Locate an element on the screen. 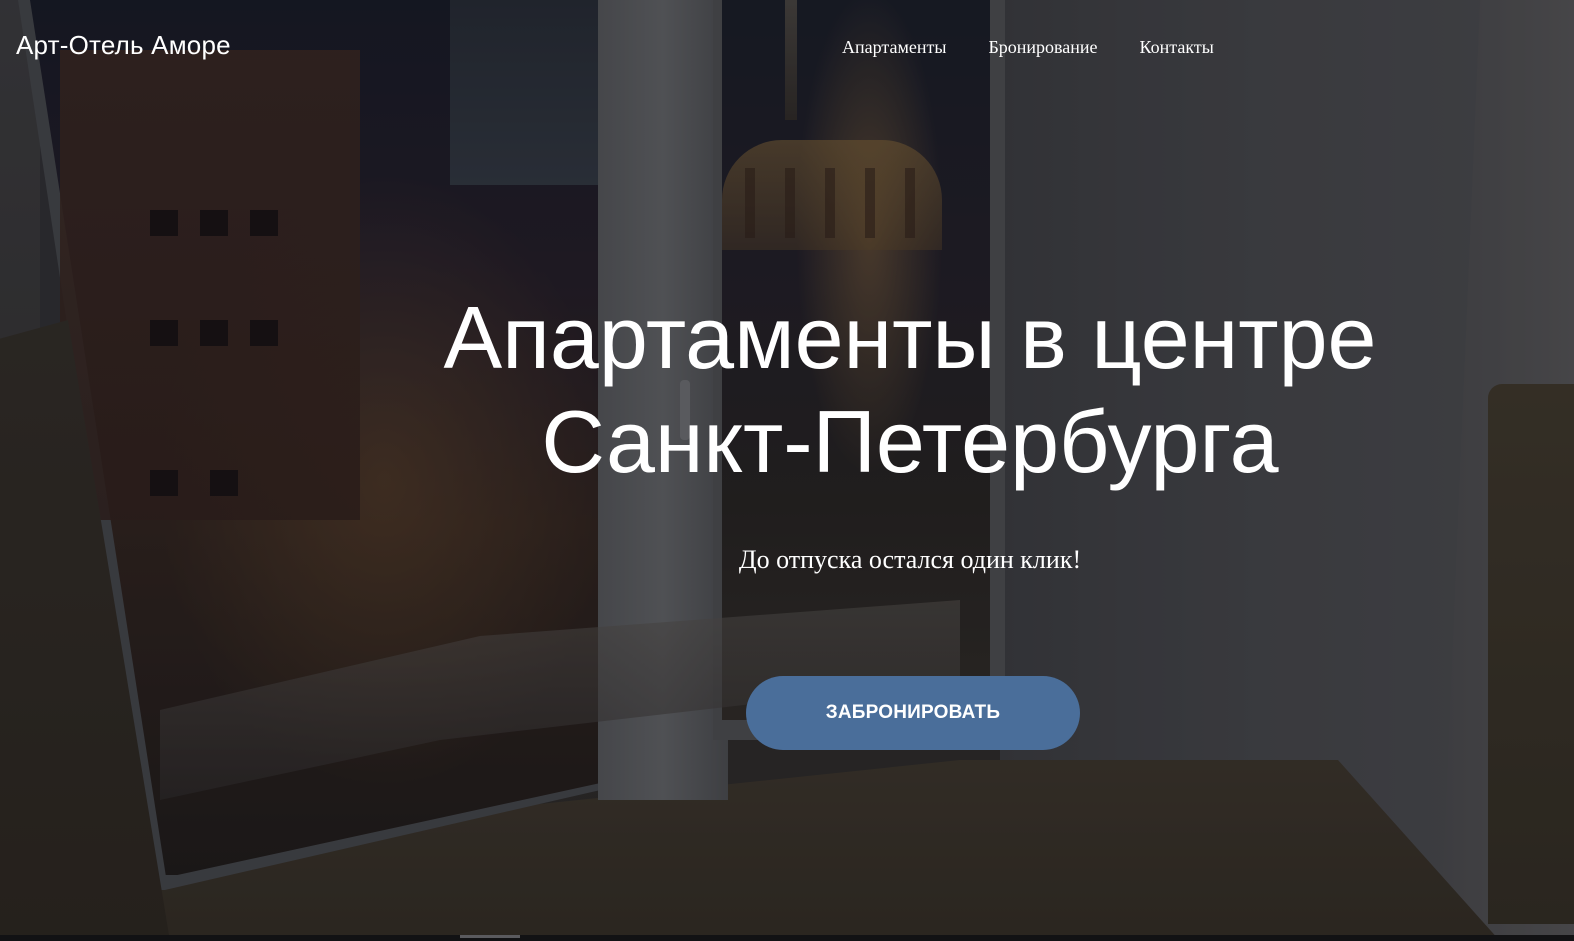 This screenshot has height=941, width=1574. nav-link-contacts: Контакты is located at coordinates (1177, 47).